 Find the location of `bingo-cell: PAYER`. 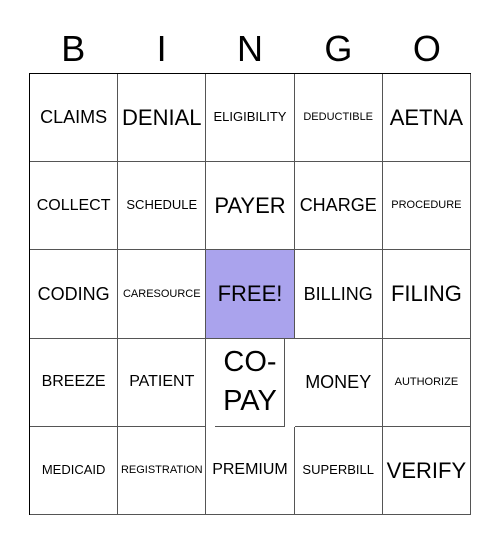

bingo-cell: PAYER is located at coordinates (250, 206).